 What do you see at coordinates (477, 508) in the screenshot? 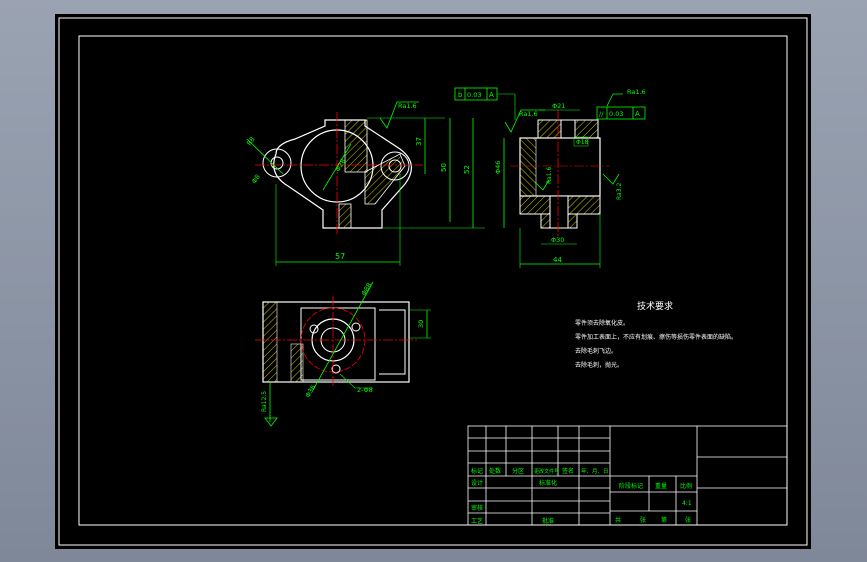
I see `tb-review: 审核` at bounding box center [477, 508].